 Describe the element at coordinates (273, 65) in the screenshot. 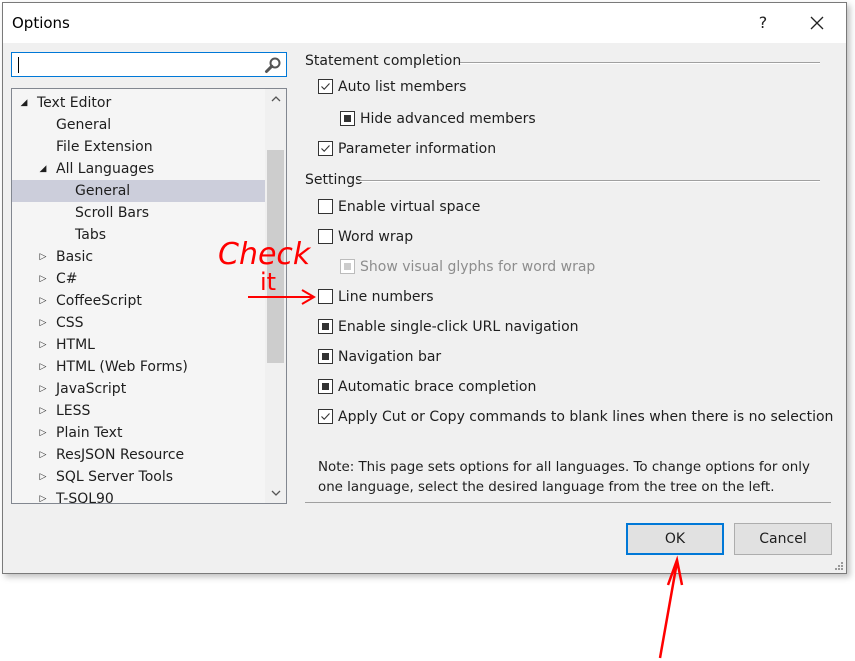

I see `search-icon` at that location.